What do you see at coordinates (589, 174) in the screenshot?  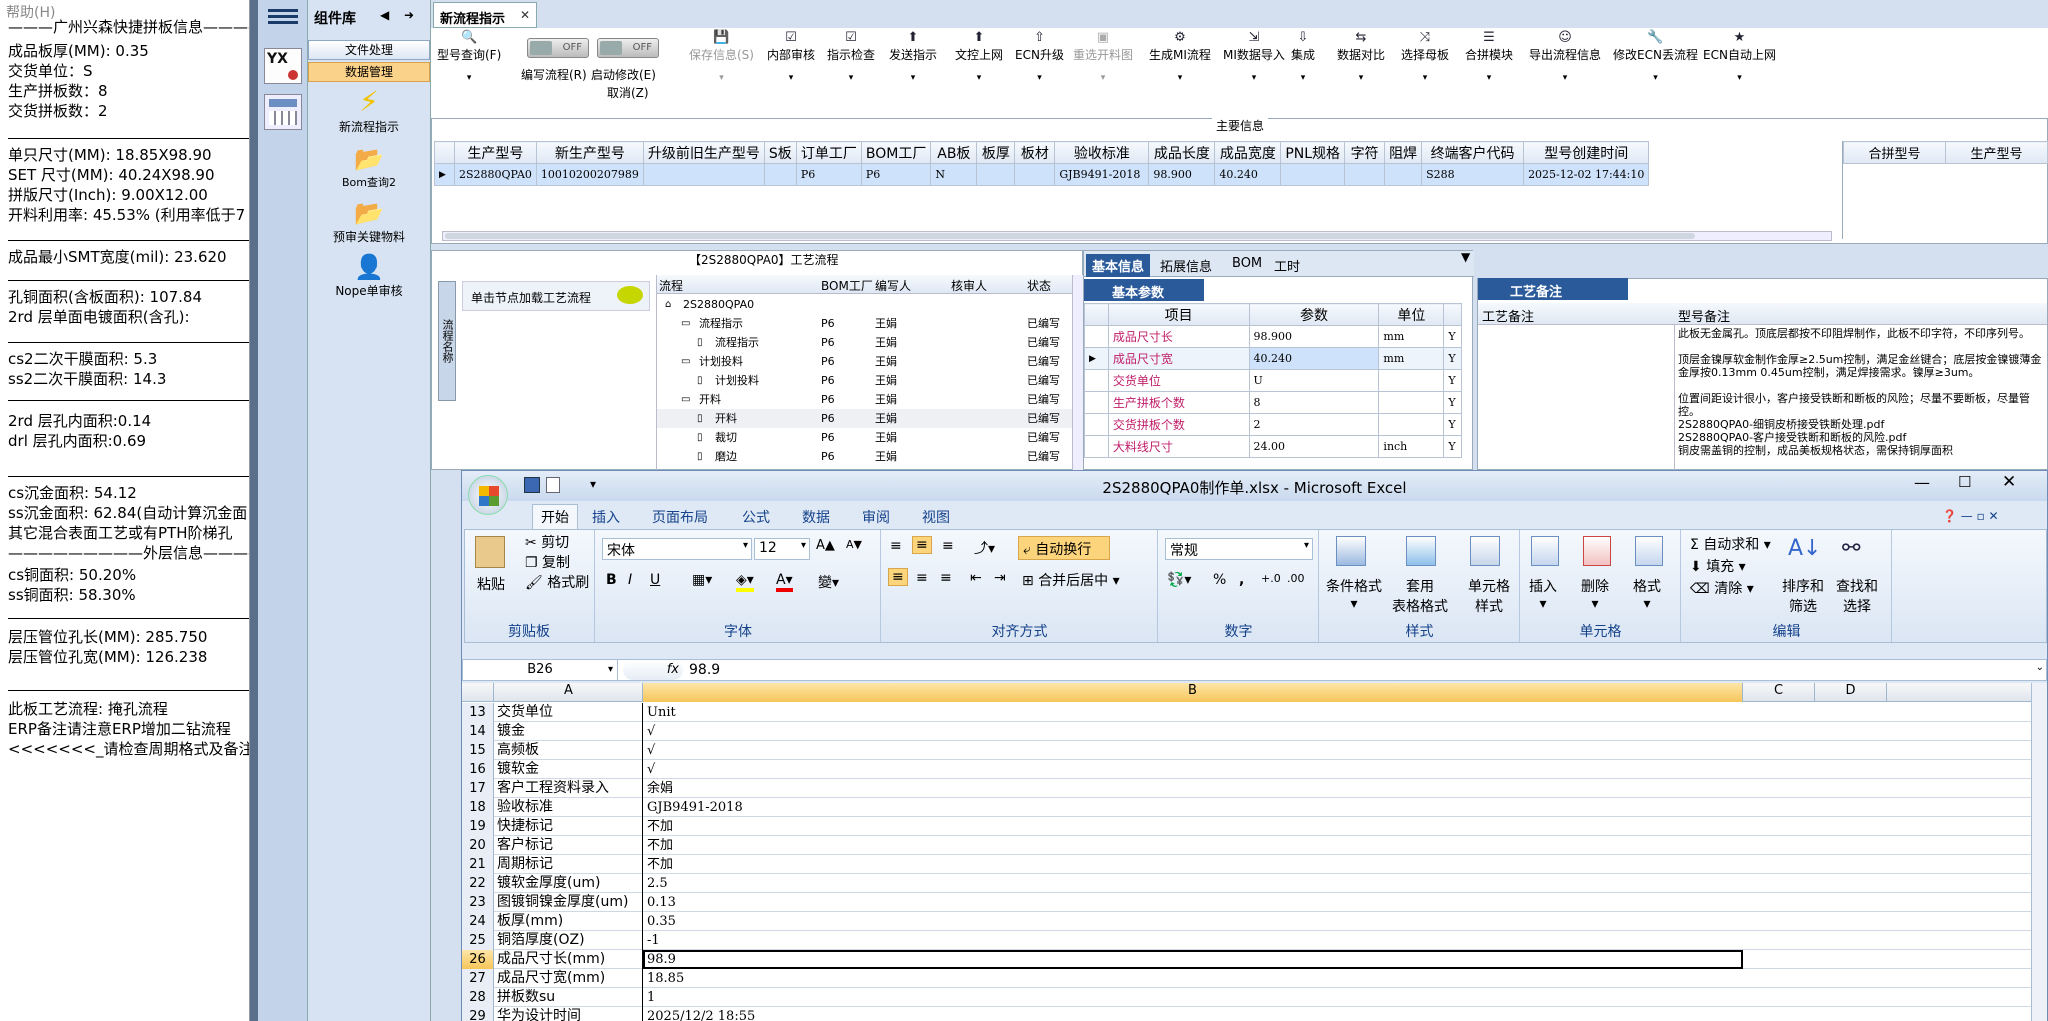 I see `table-cell: 10010200207989` at bounding box center [589, 174].